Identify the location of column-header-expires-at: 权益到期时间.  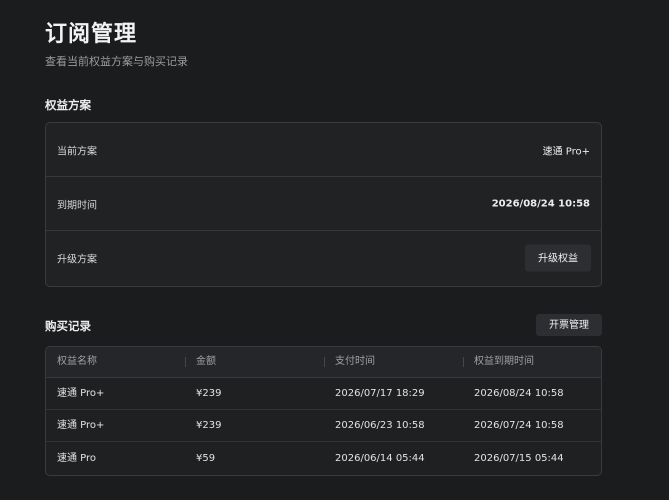
(504, 361).